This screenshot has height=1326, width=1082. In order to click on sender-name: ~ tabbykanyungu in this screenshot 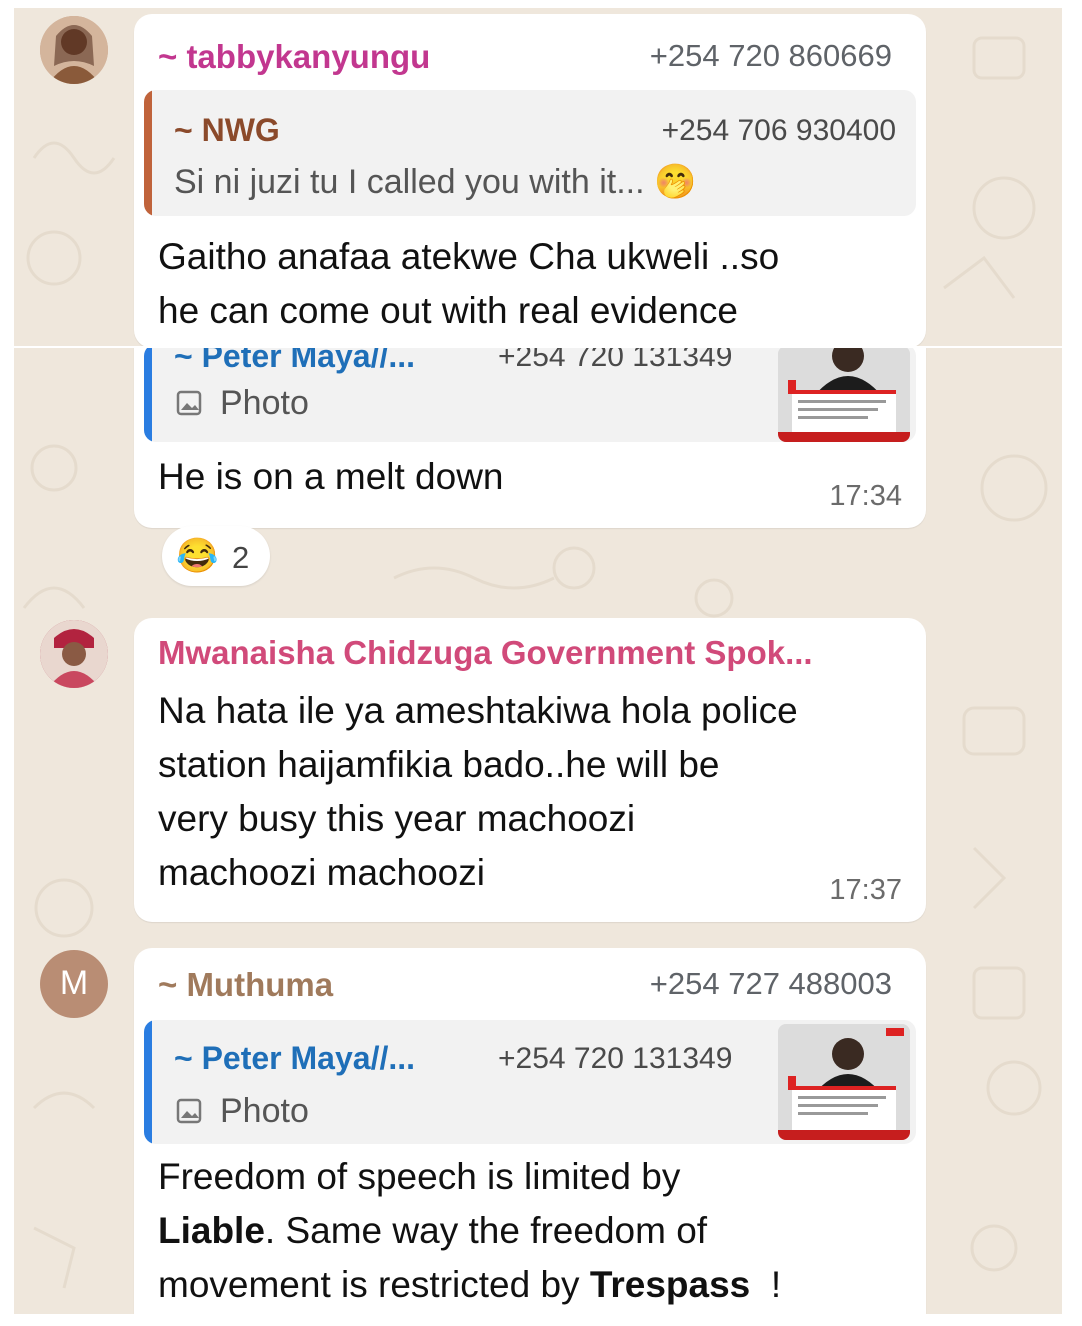, I will do `click(294, 57)`.